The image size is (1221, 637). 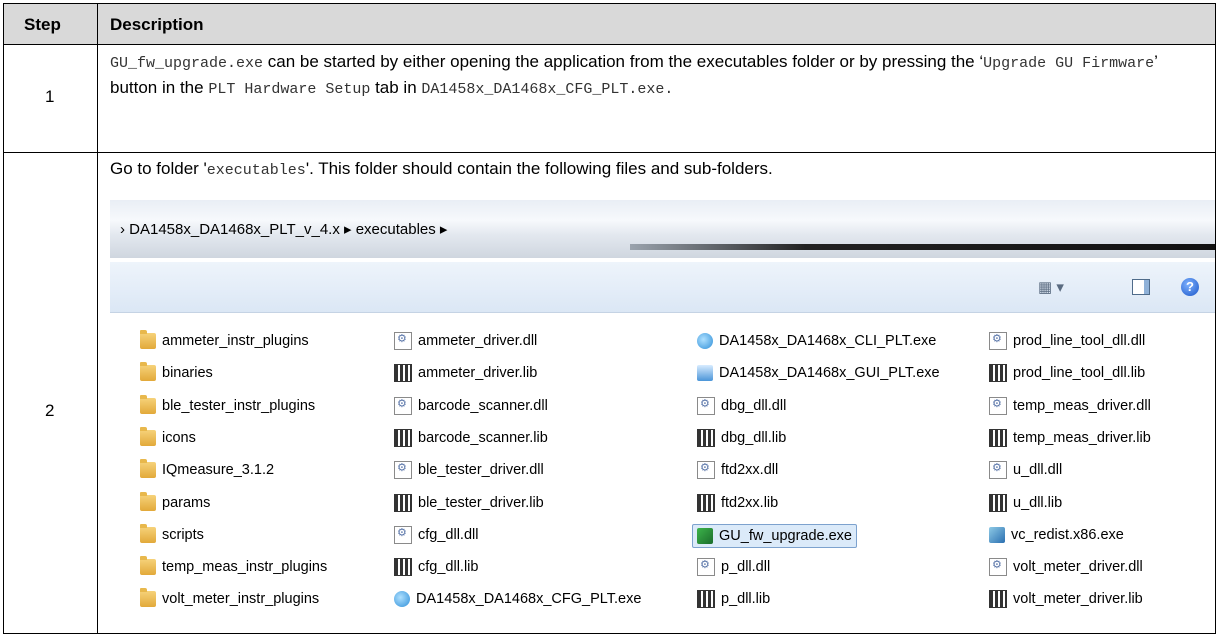 I want to click on file-item: GU_fw_upgrade.exe, so click(x=774, y=535).